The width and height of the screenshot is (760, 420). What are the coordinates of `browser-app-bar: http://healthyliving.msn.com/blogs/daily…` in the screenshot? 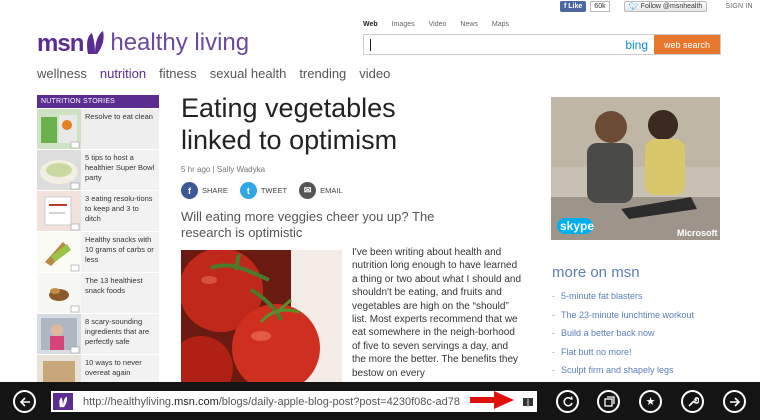 It's located at (380, 401).